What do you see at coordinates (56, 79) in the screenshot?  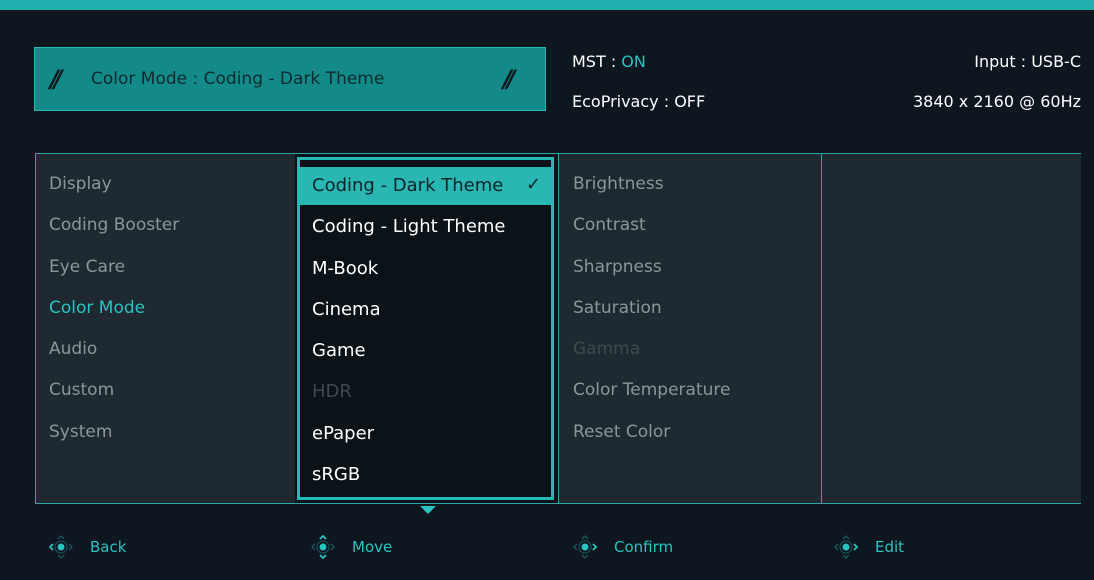 I see `slash-decoration-left: //` at bounding box center [56, 79].